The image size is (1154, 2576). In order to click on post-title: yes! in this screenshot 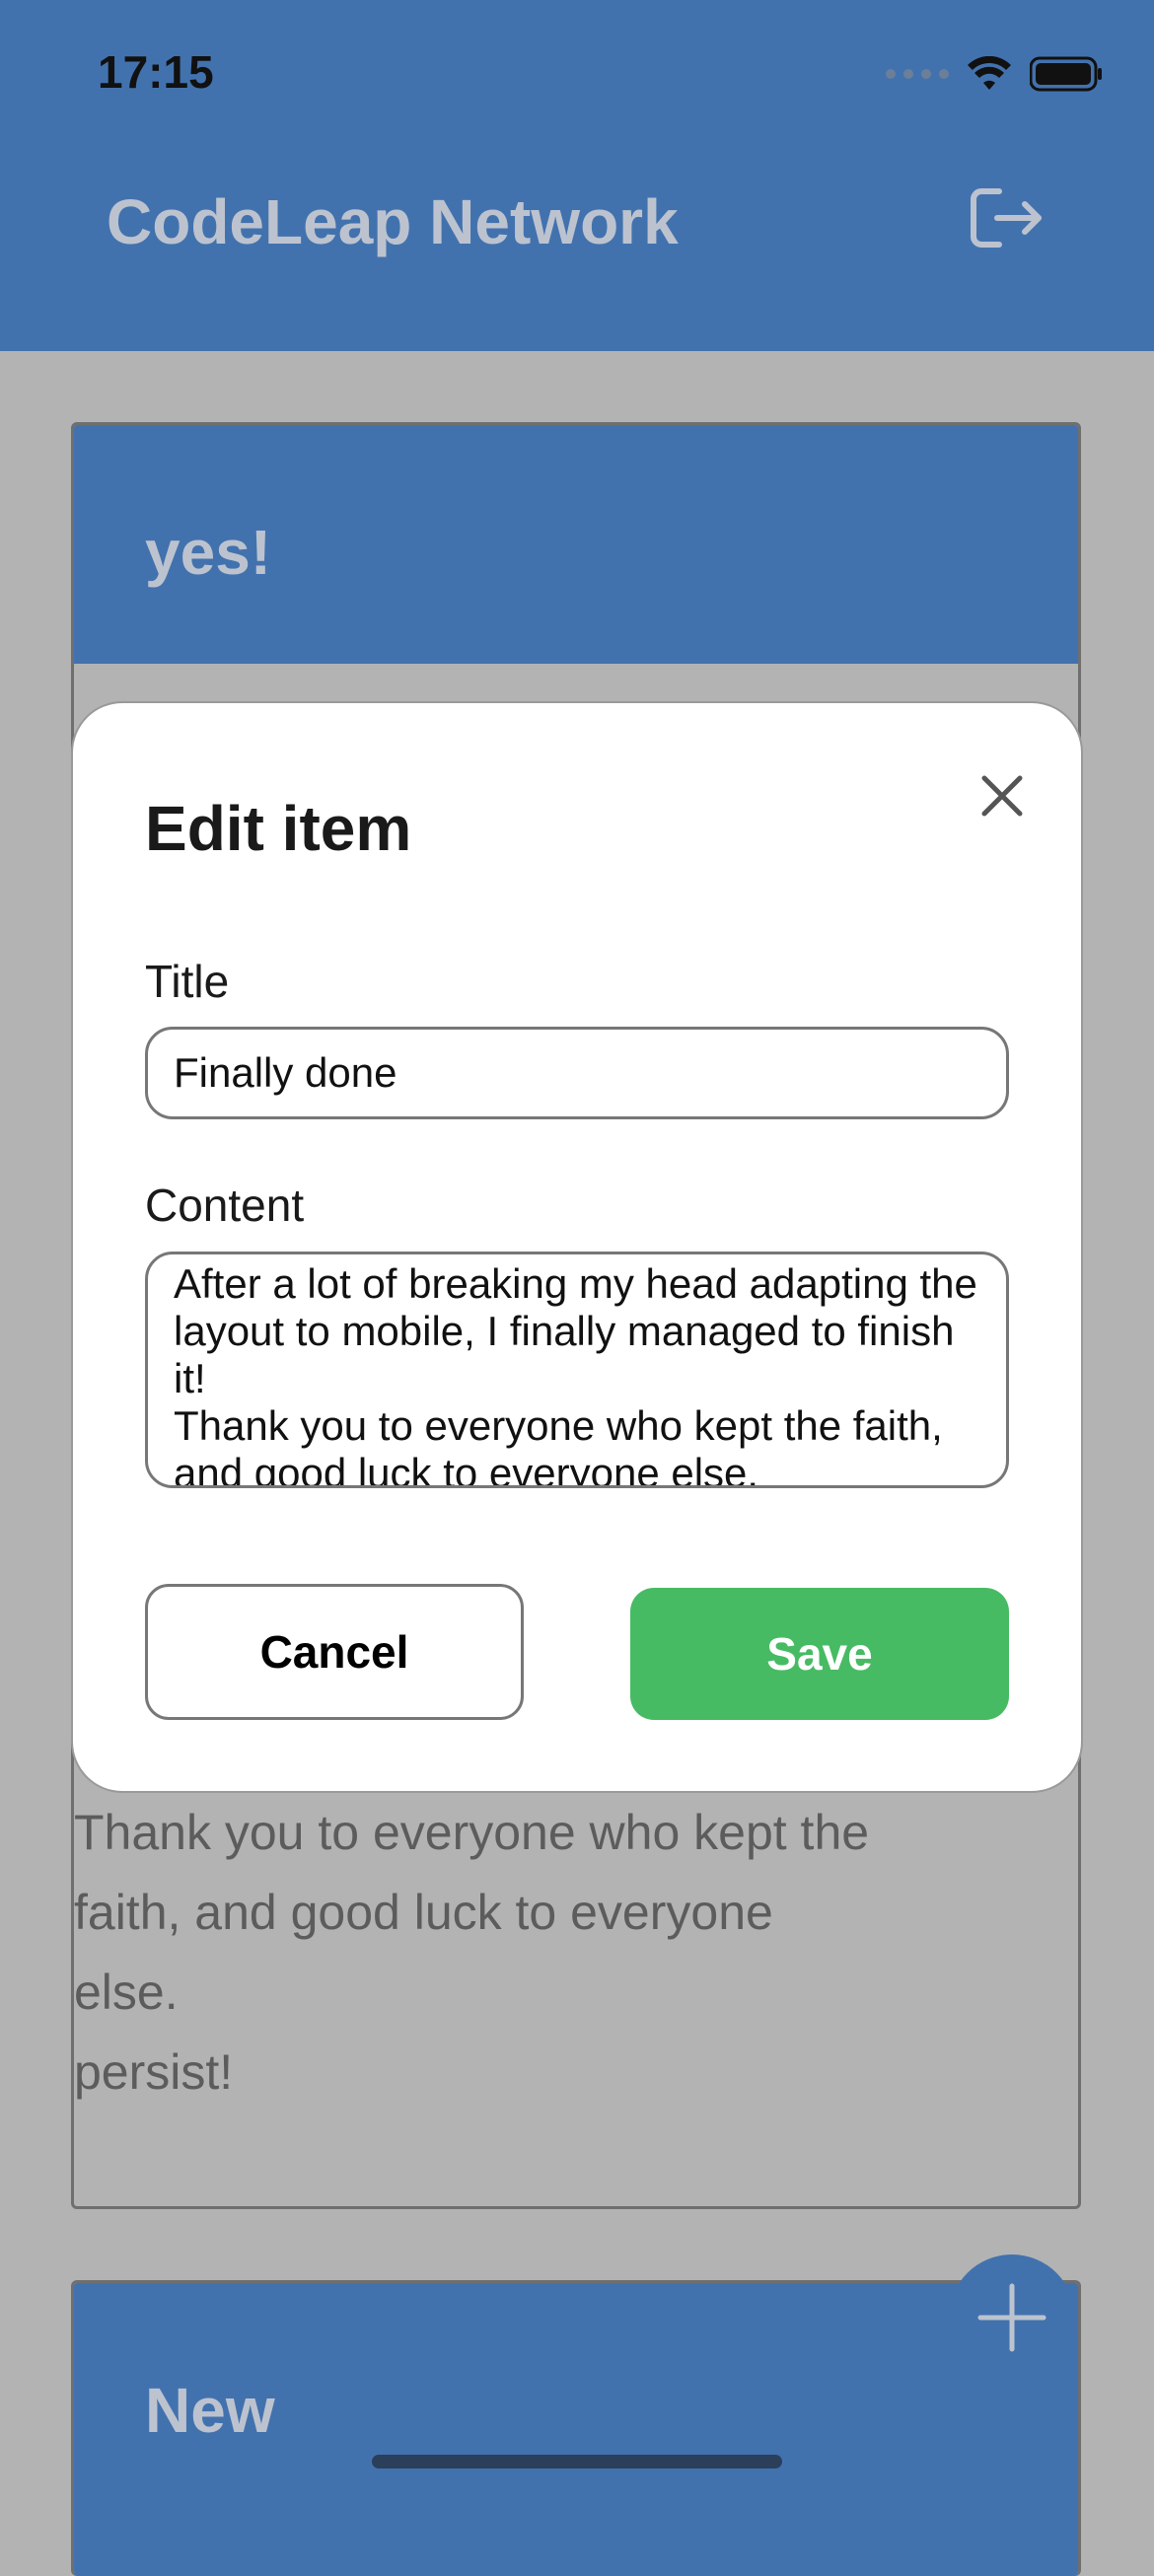, I will do `click(209, 553)`.